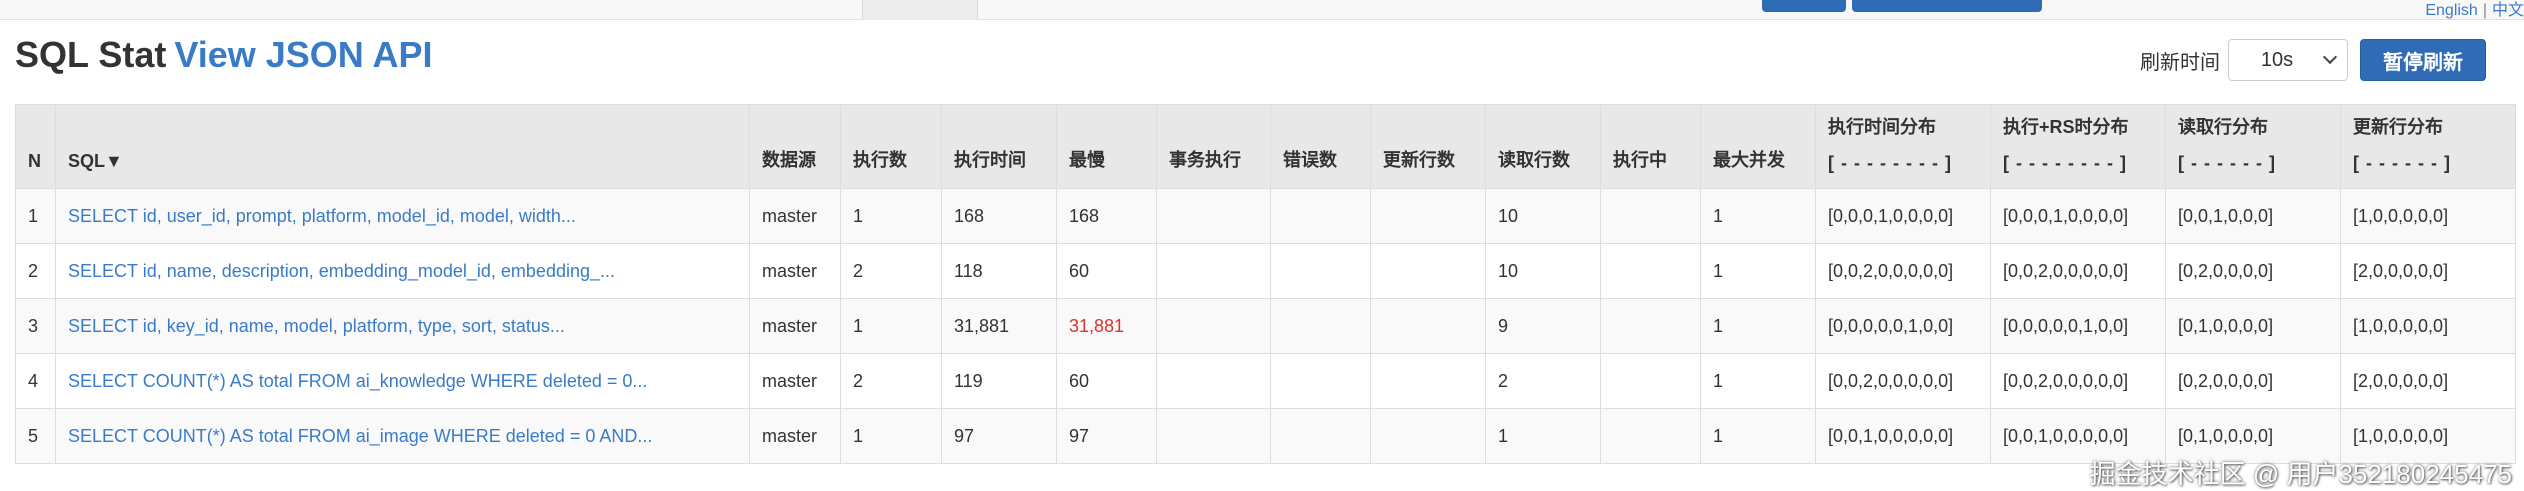 This screenshot has width=2524, height=491. Describe the element at coordinates (36, 271) in the screenshot. I see `cell-n: 2` at that location.